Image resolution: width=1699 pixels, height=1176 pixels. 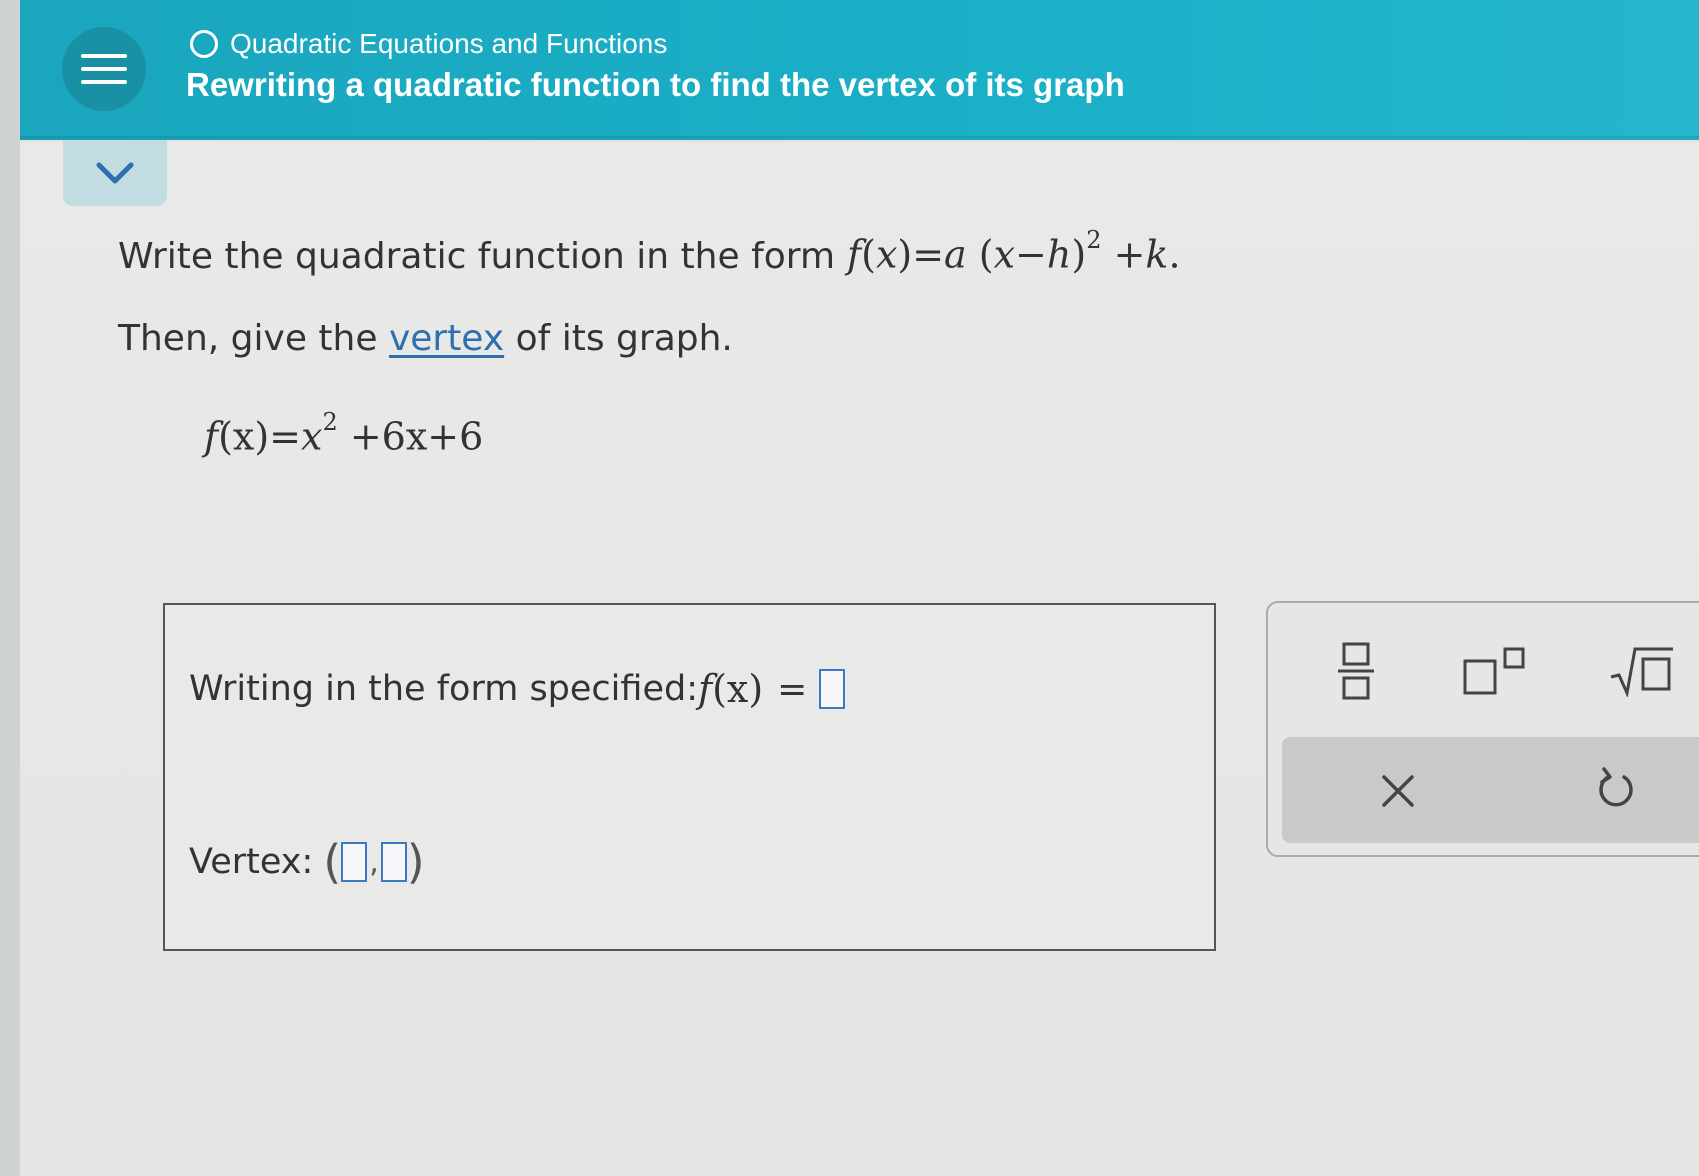 I want to click on exponent-icon, so click(x=1494, y=671).